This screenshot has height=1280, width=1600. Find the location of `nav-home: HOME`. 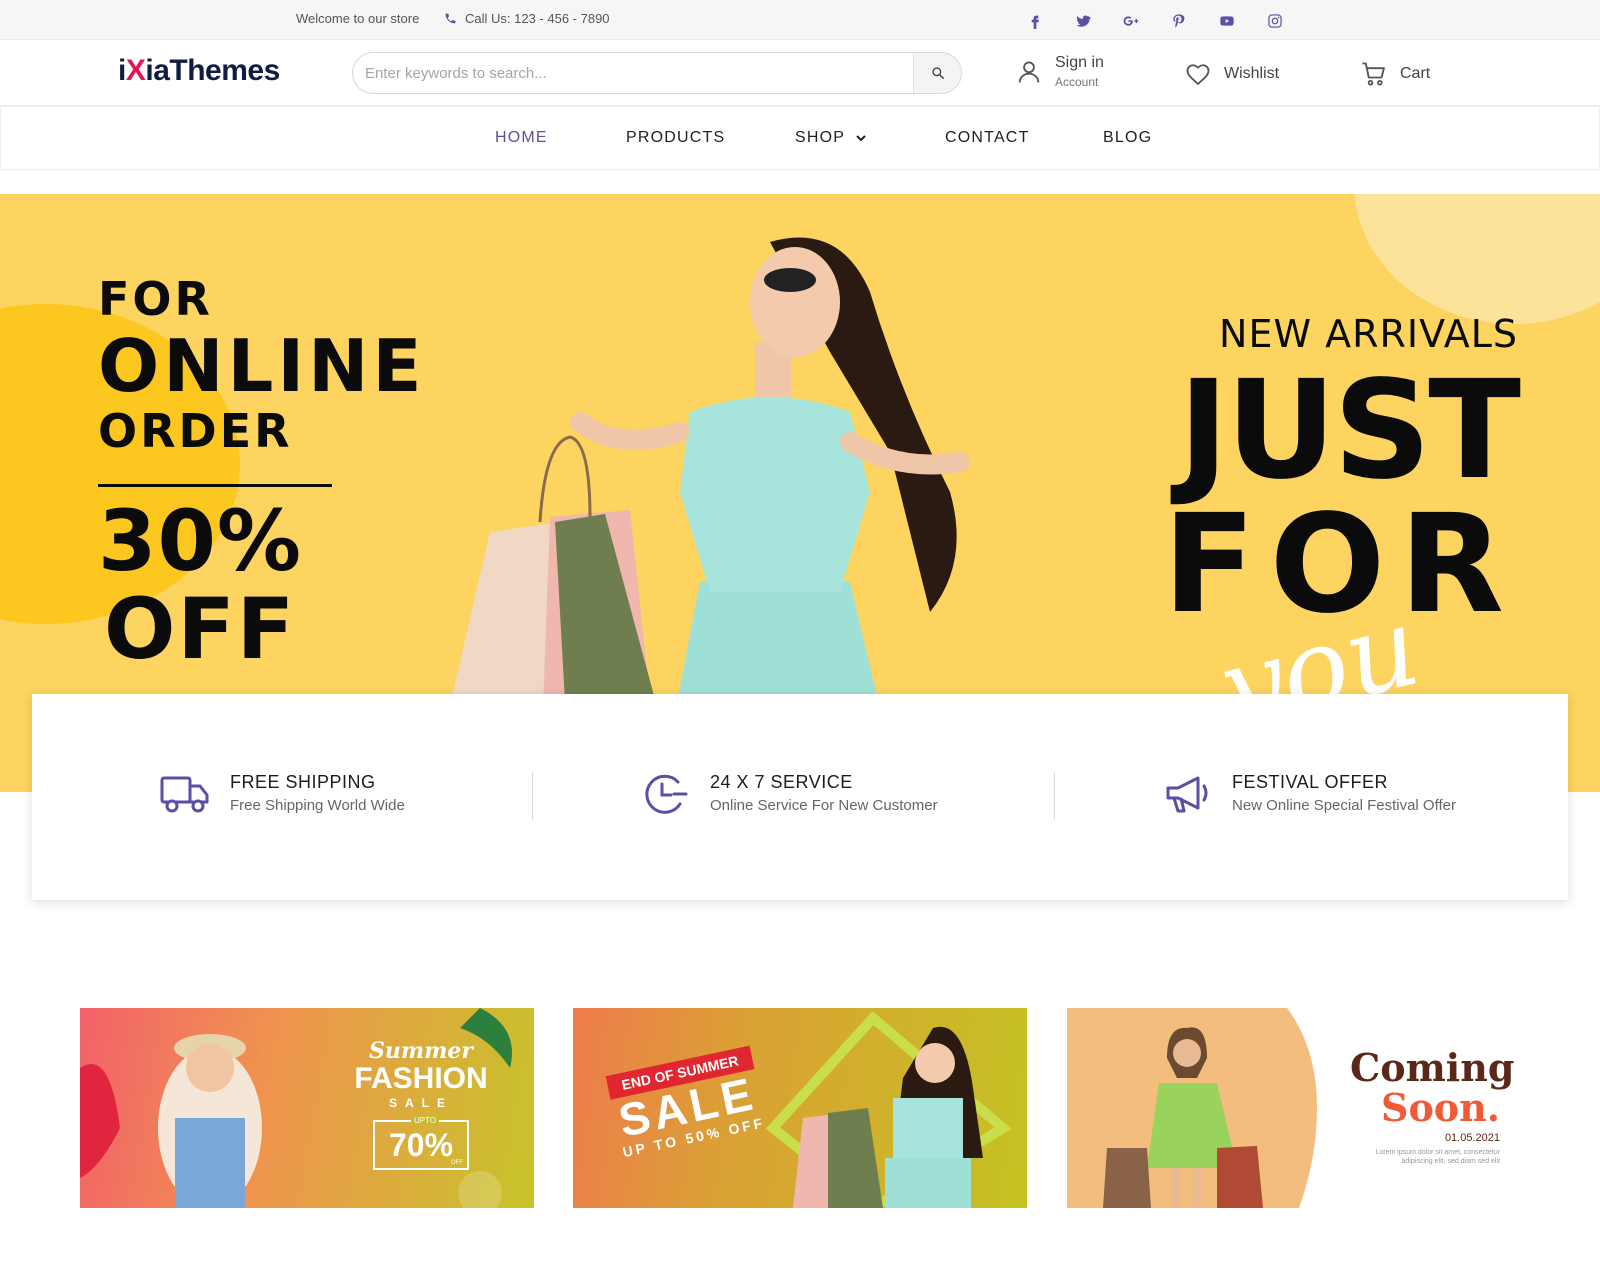

nav-home: HOME is located at coordinates (521, 138).